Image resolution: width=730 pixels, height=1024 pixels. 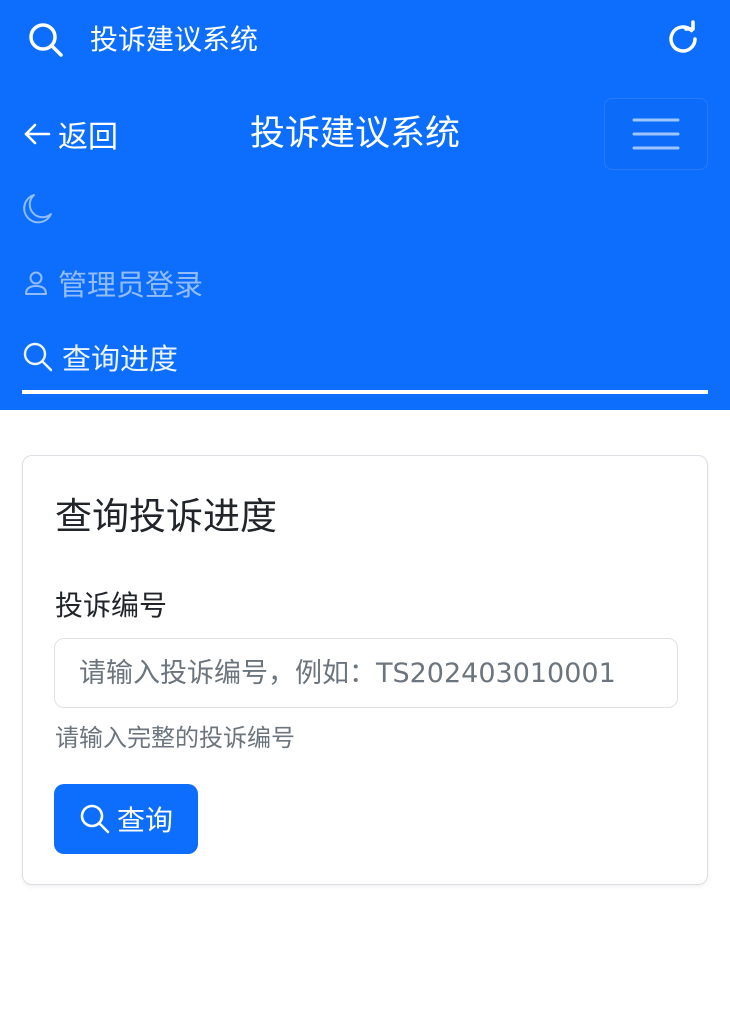 I want to click on moon-icon, so click(x=37, y=209).